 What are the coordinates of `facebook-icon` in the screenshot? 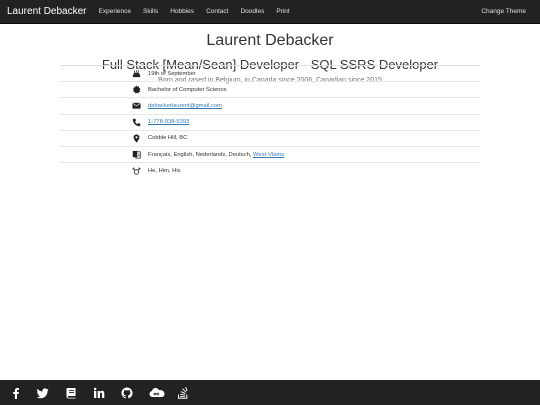 It's located at (16, 393).